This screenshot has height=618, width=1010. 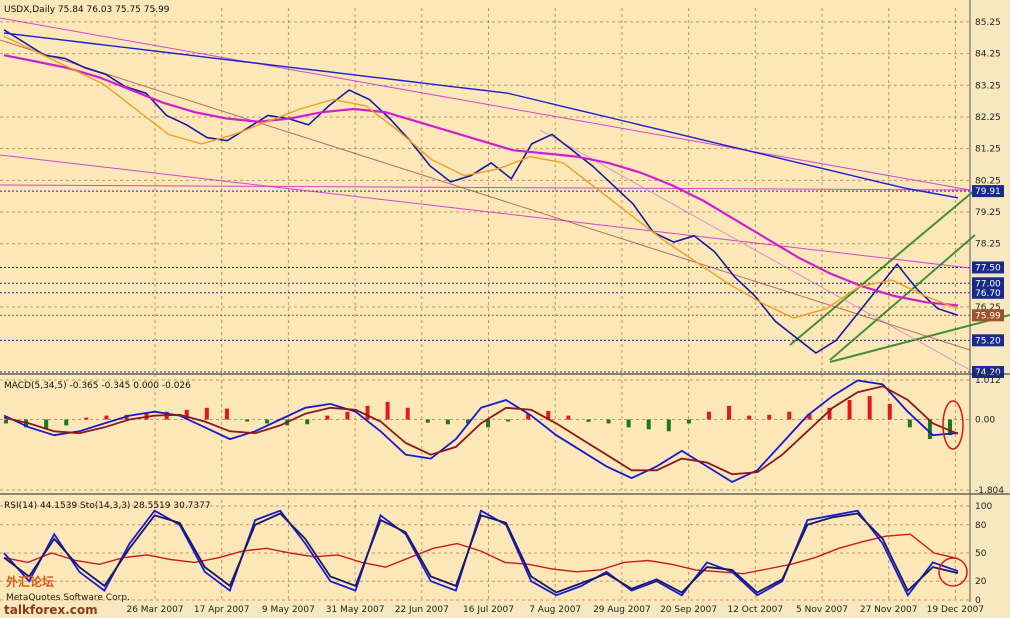 What do you see at coordinates (288, 610) in the screenshot?
I see `x-tick-label: 9 May 2007` at bounding box center [288, 610].